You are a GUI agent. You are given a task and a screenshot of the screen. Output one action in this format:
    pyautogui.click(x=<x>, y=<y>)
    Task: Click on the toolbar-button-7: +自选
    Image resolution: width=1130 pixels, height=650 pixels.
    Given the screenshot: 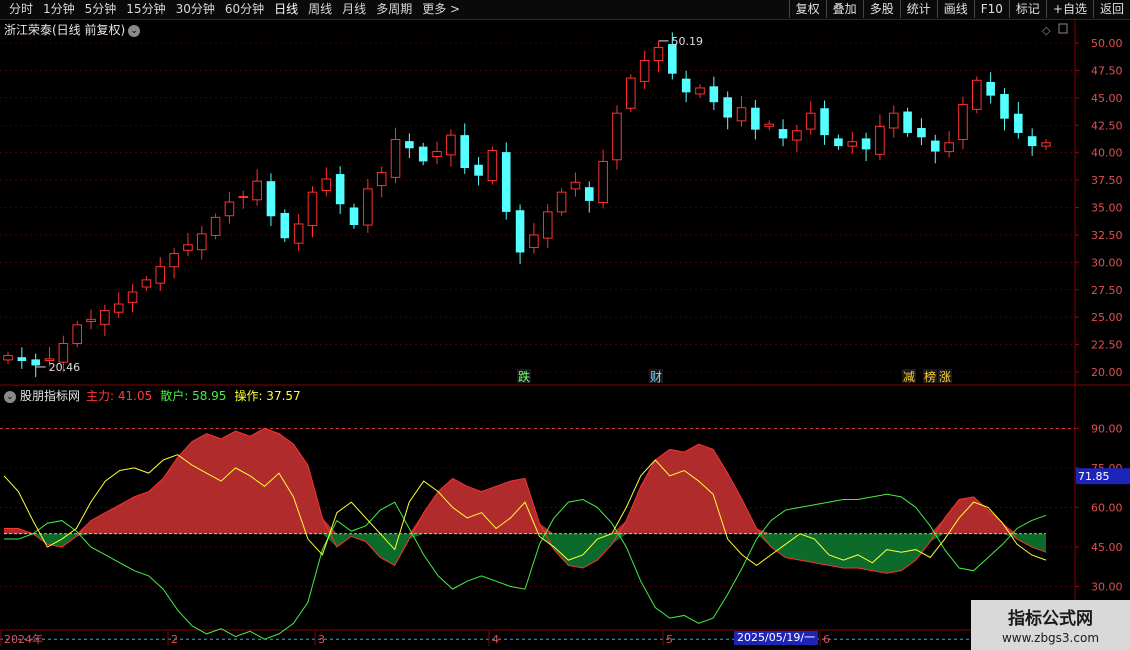 What is the action you would take?
    pyautogui.click(x=1069, y=9)
    